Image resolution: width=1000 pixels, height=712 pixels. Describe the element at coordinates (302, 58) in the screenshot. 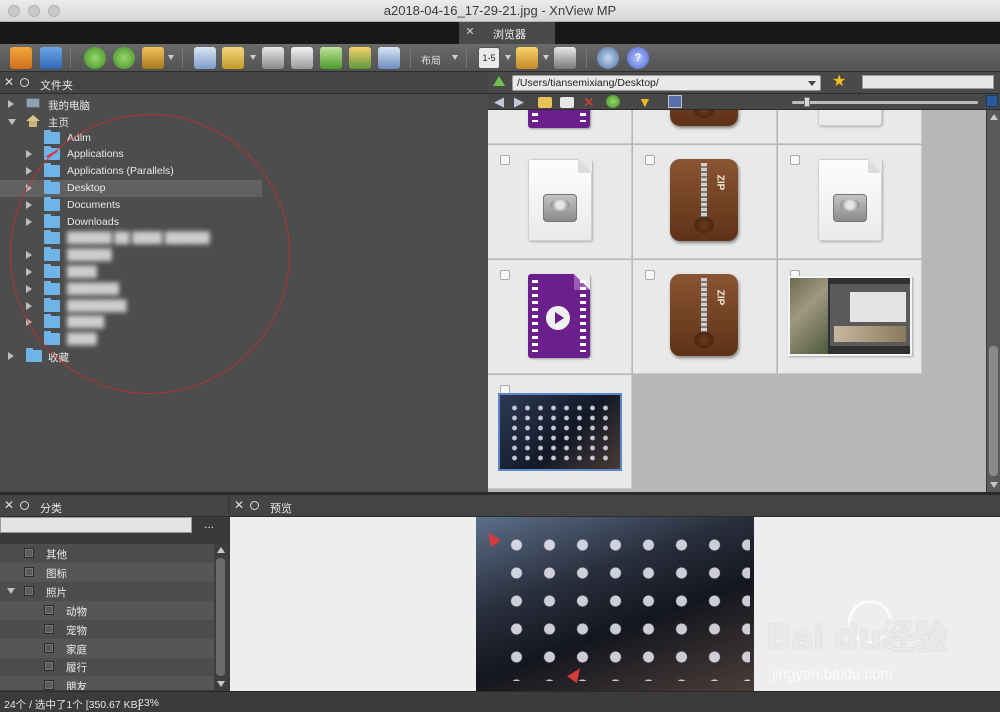

I see `print-icon` at that location.